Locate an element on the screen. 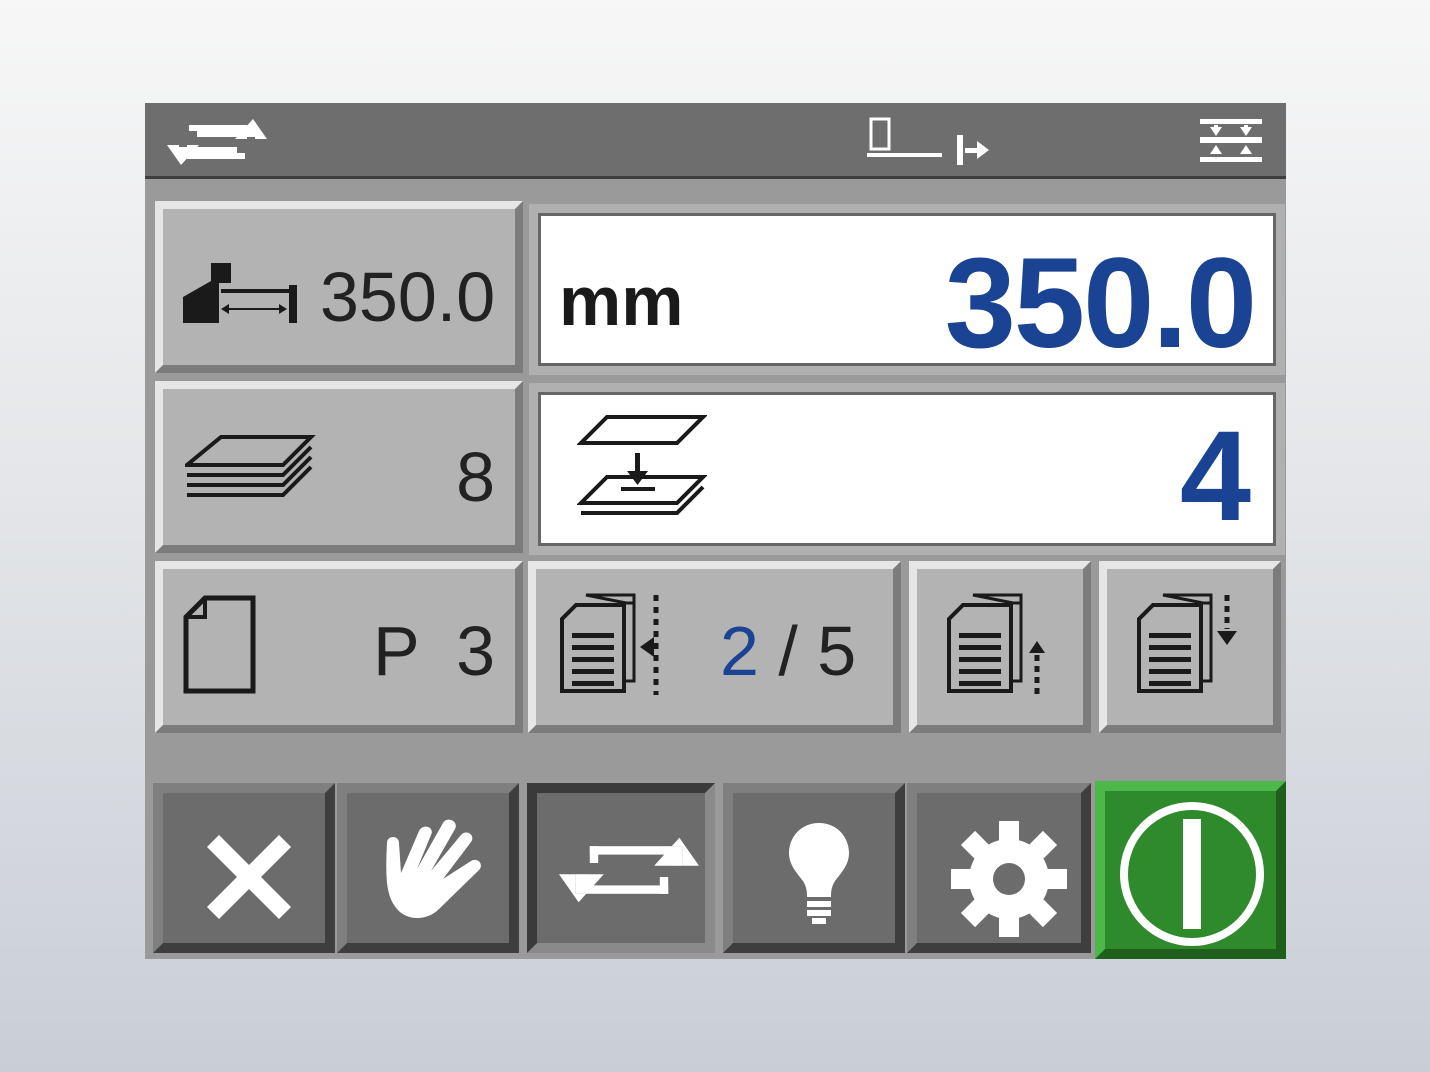  sheet-transfer-icon is located at coordinates (642, 469).